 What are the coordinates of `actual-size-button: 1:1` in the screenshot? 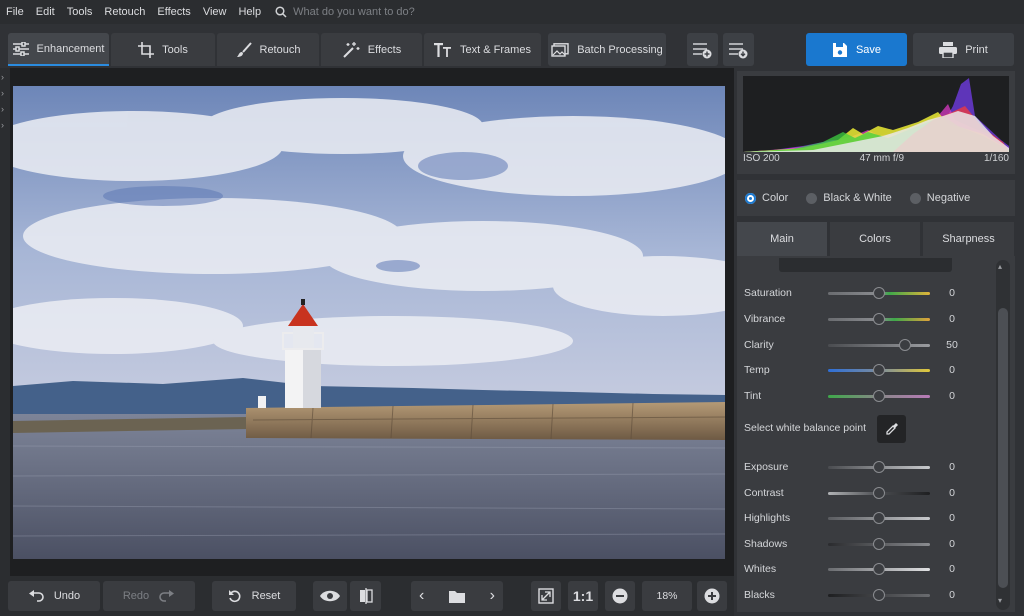 It's located at (583, 596).